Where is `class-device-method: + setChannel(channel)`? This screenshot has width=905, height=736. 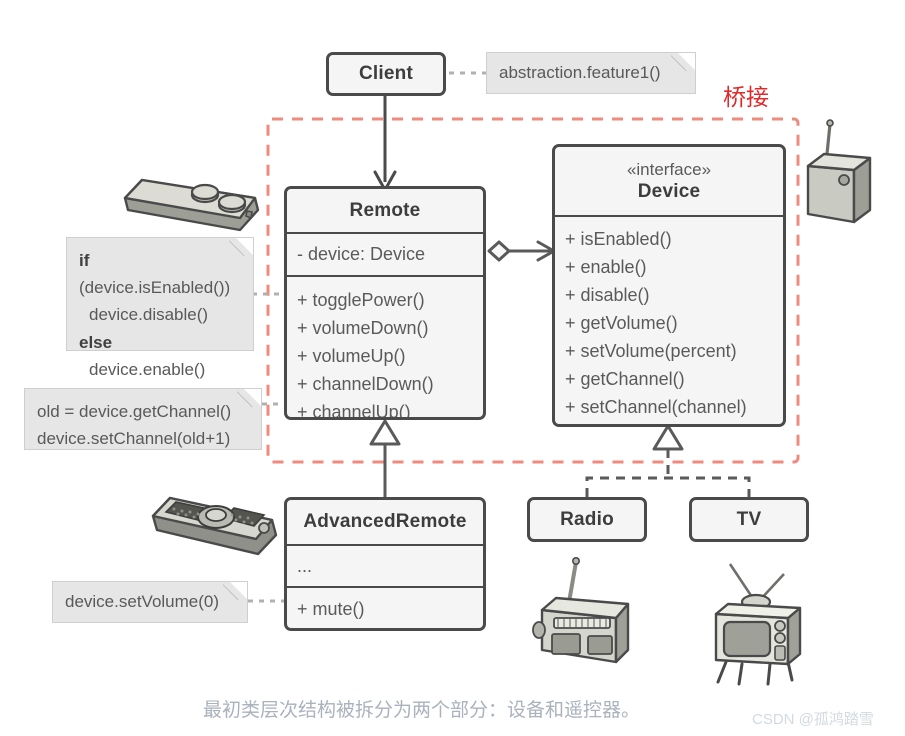 class-device-method: + setChannel(channel) is located at coordinates (656, 407).